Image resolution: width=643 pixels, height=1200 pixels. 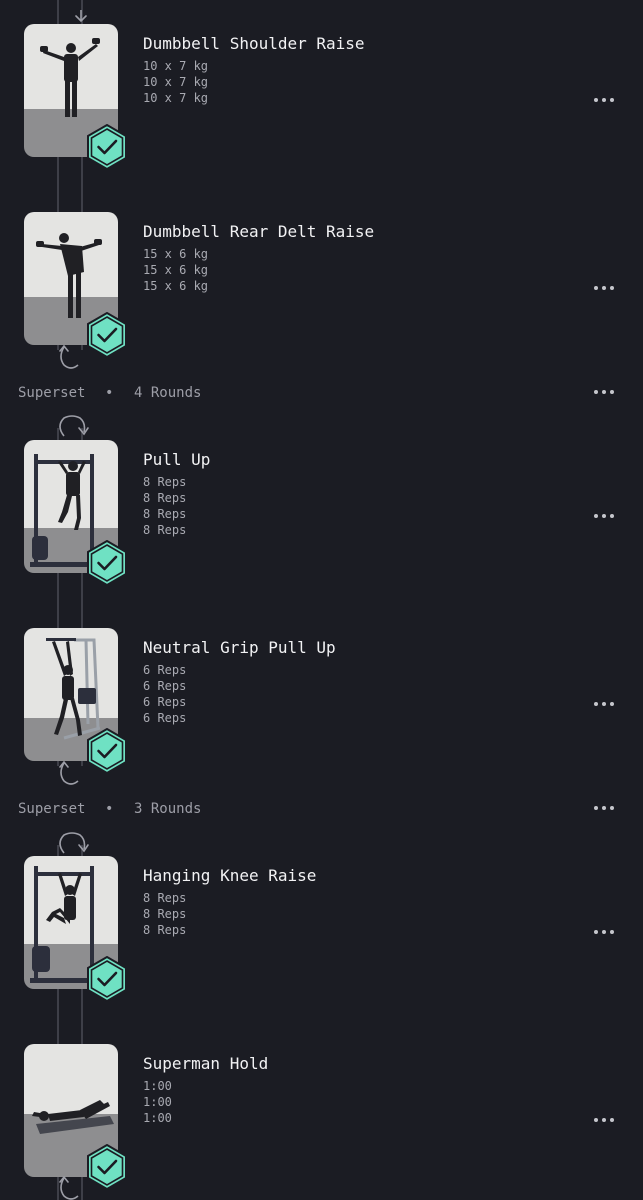 I want to click on exercise-name: Hanging Knee Raise, so click(x=230, y=875).